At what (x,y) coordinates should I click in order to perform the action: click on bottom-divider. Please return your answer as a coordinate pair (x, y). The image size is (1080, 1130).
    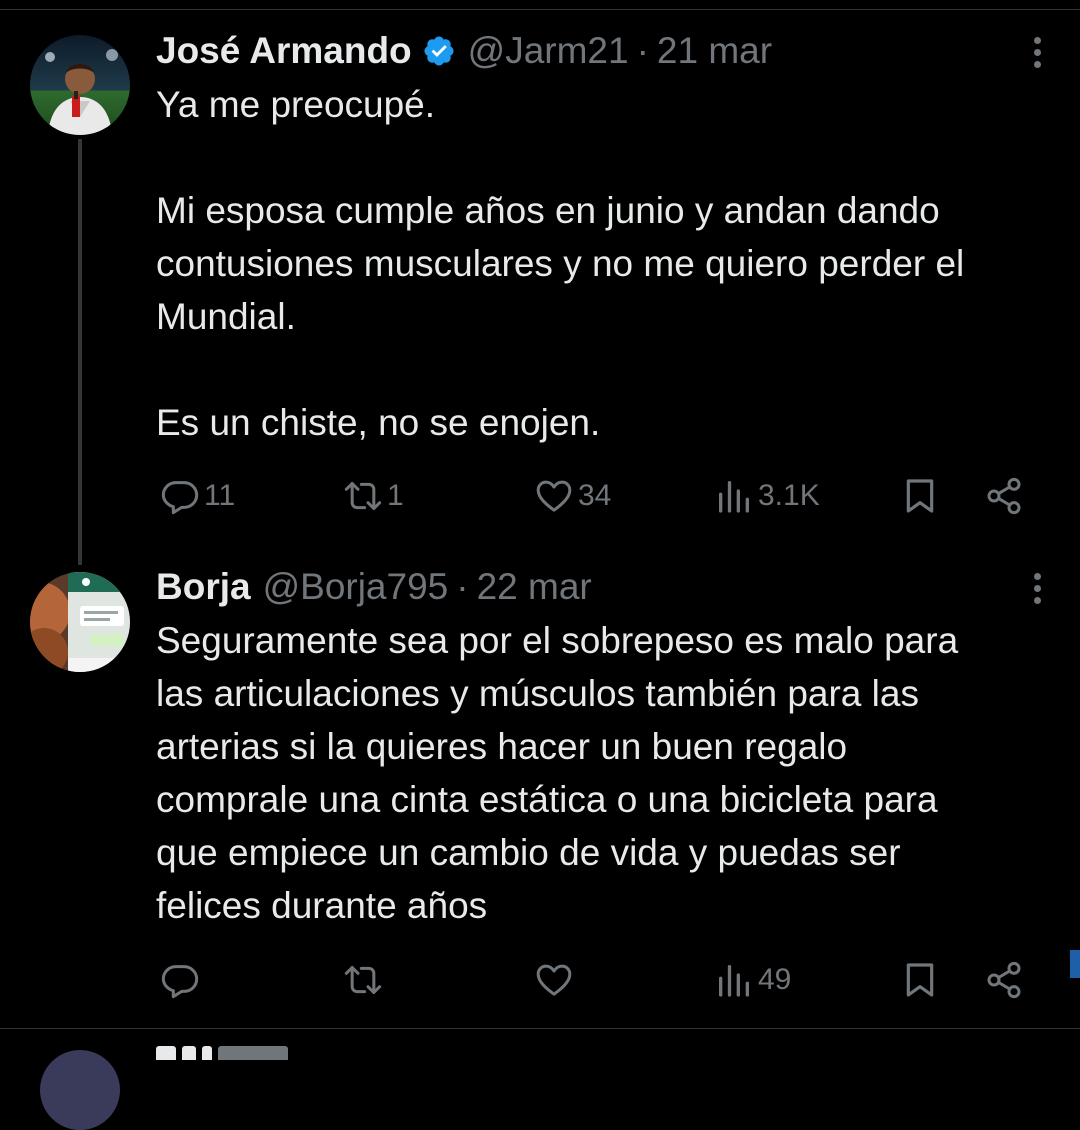
    Looking at the image, I should click on (540, 1028).